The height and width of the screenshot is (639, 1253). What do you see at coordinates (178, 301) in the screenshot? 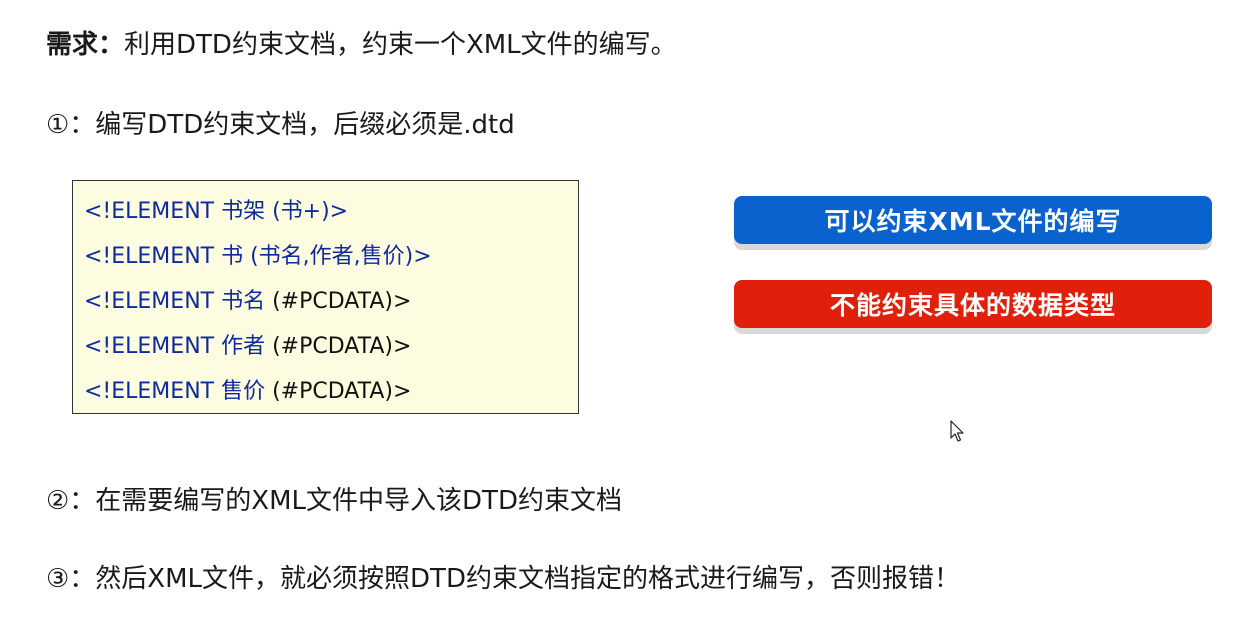
I see `dtd-line-title-decl: <!ELEMENT 书名` at bounding box center [178, 301].